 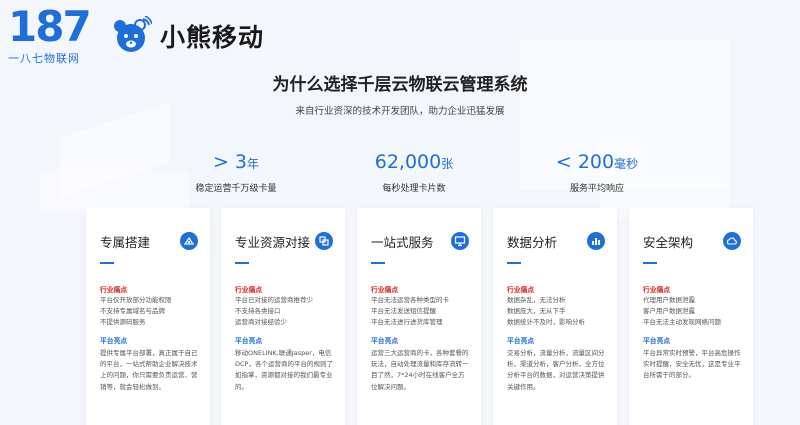 I want to click on pain-line: 数据统计不及时，影响分析, so click(x=546, y=322).